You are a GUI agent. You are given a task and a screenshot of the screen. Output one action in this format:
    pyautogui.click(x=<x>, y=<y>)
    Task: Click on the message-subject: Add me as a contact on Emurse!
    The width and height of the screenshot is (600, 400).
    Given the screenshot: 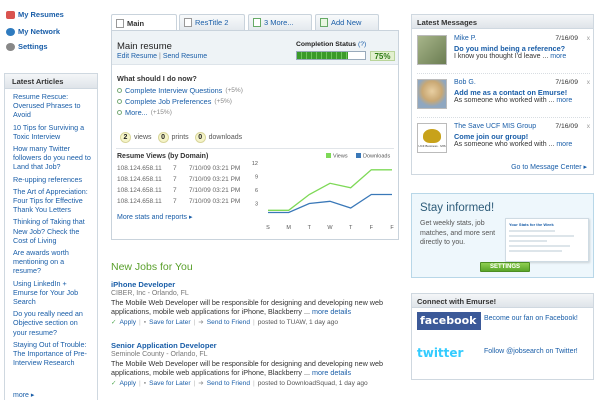 What is the action you would take?
    pyautogui.click(x=510, y=92)
    